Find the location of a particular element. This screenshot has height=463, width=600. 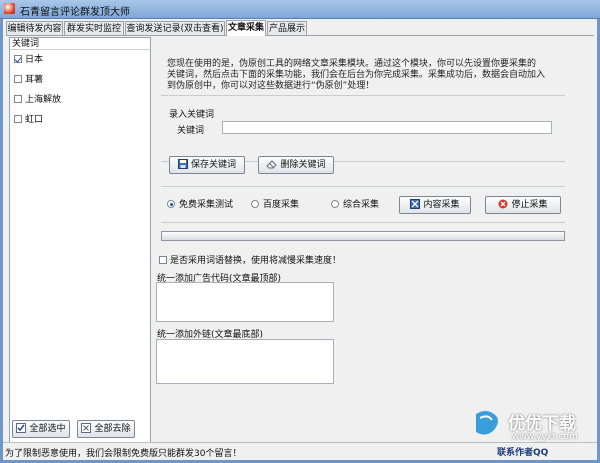

delete-keyword-button: 删除关键词 is located at coordinates (296, 165).